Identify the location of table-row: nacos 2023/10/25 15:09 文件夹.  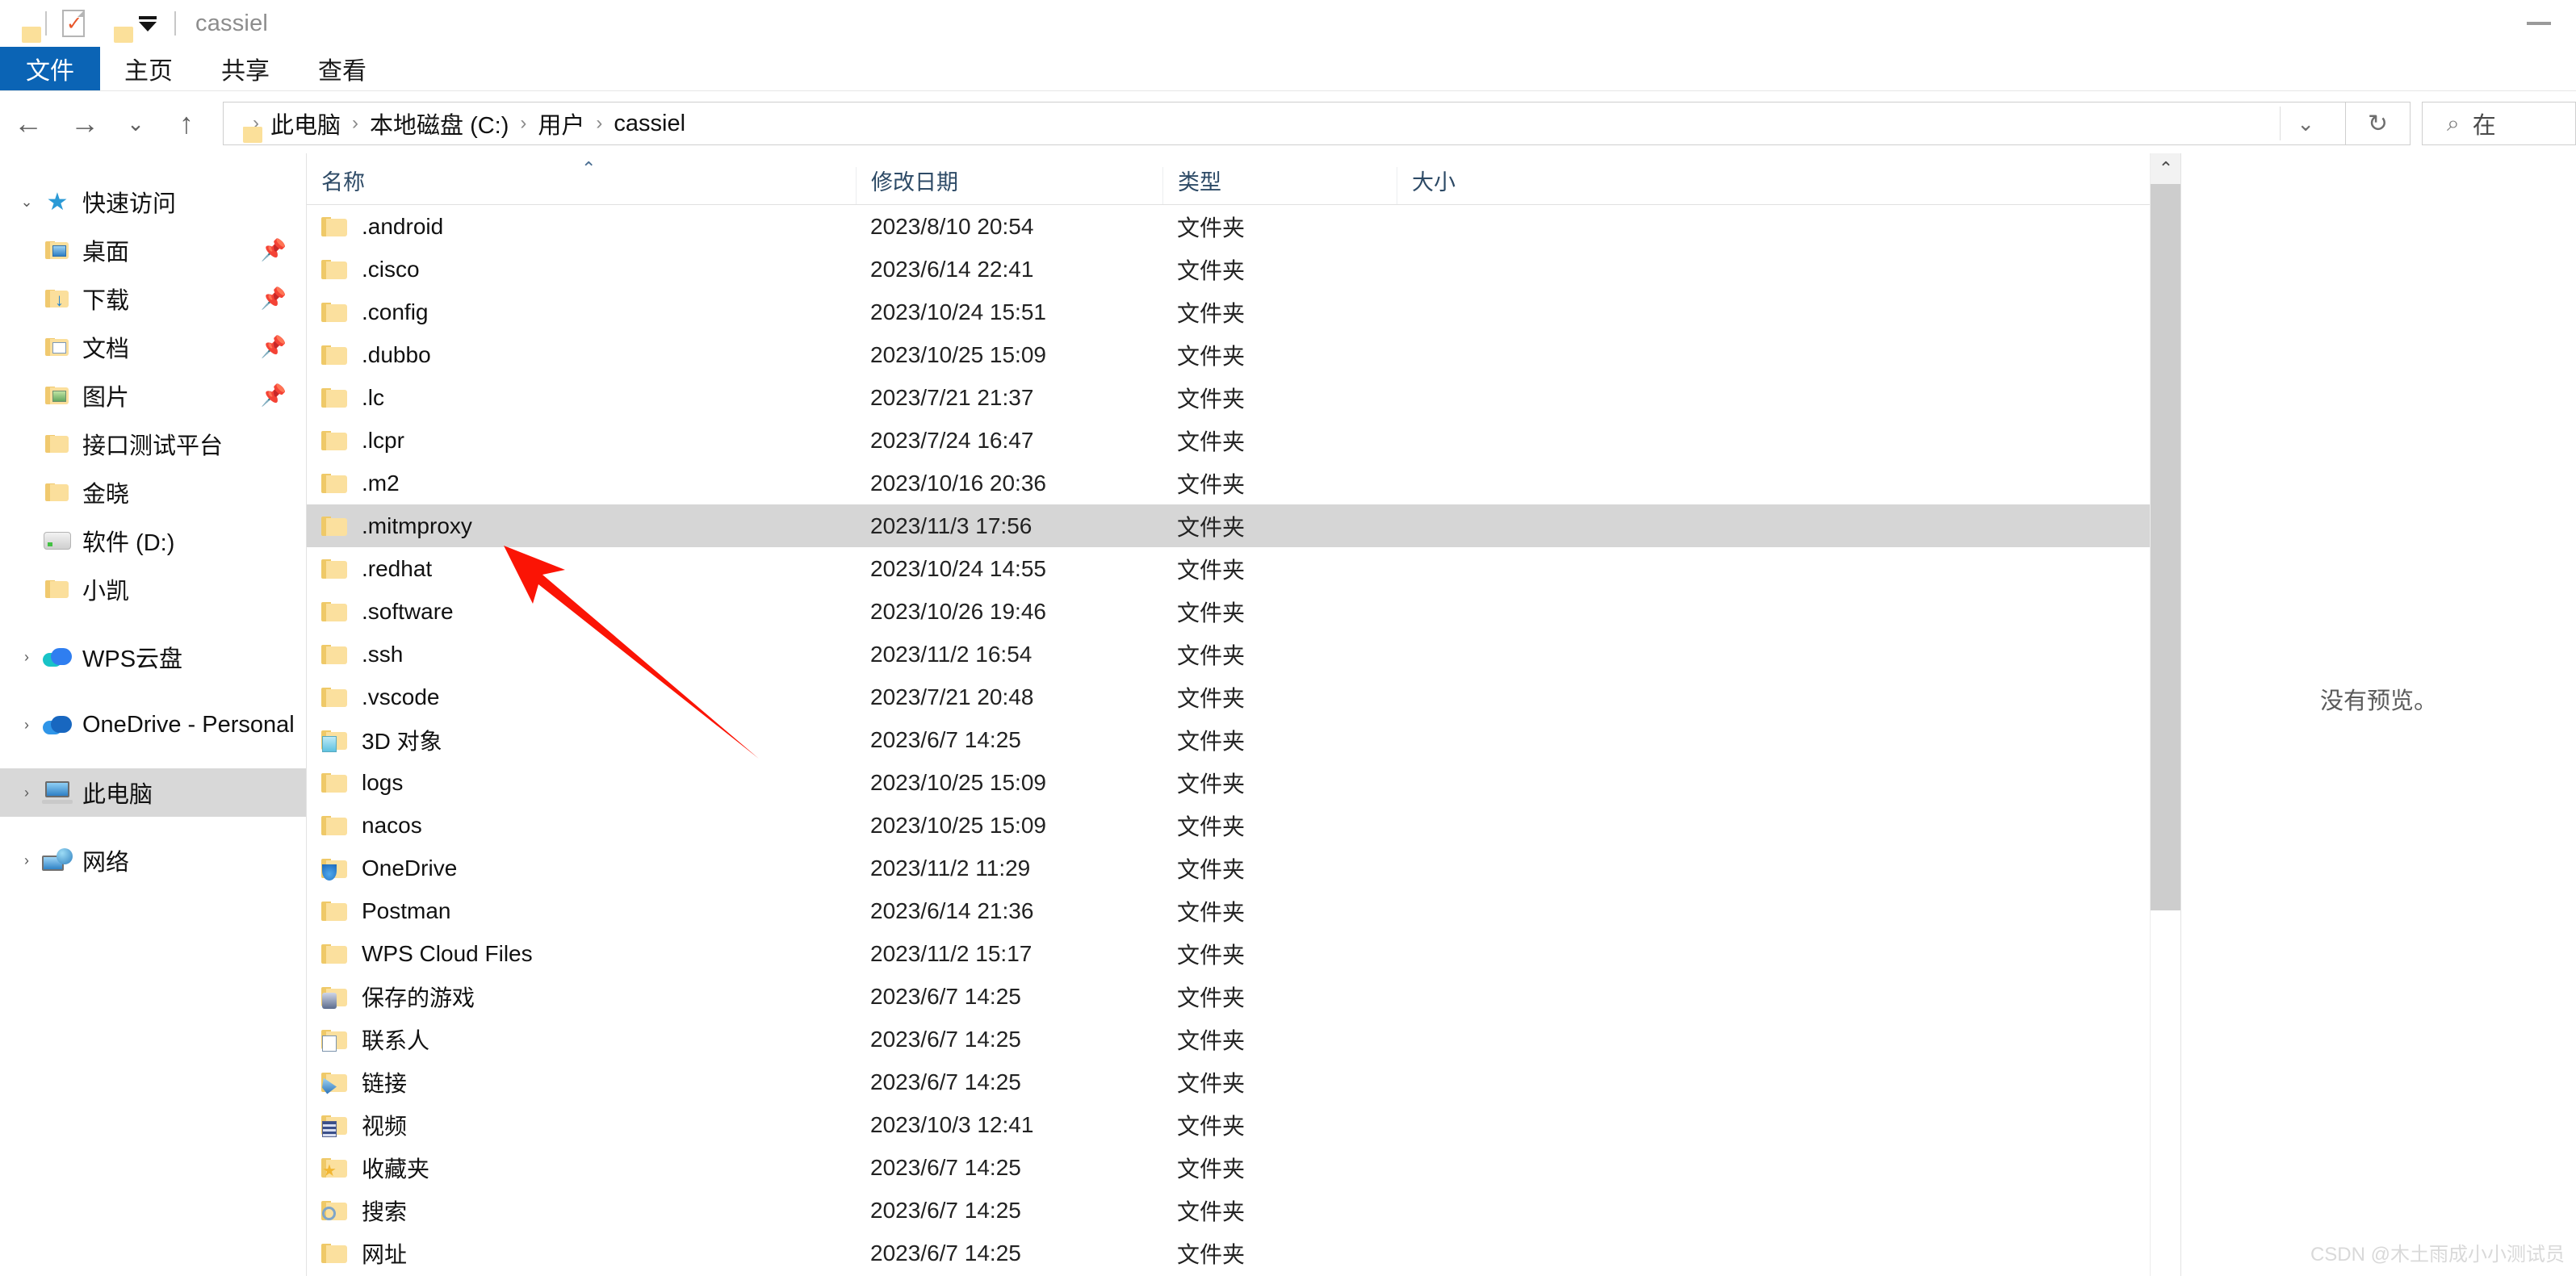
(1243, 826).